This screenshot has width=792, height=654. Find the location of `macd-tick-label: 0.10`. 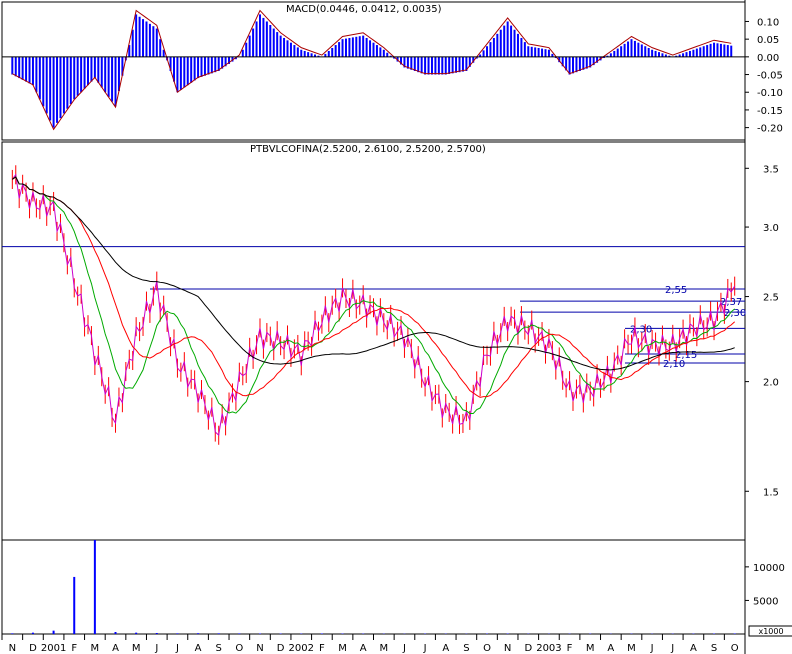

macd-tick-label: 0.10 is located at coordinates (768, 22).